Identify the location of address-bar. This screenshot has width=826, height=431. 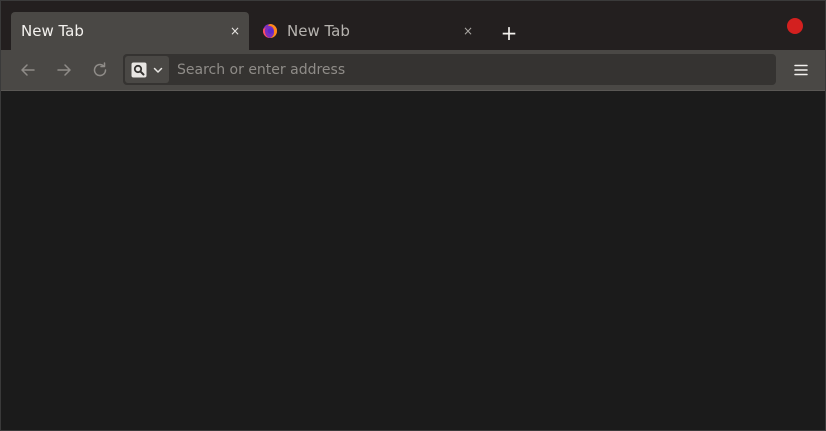
(449, 69).